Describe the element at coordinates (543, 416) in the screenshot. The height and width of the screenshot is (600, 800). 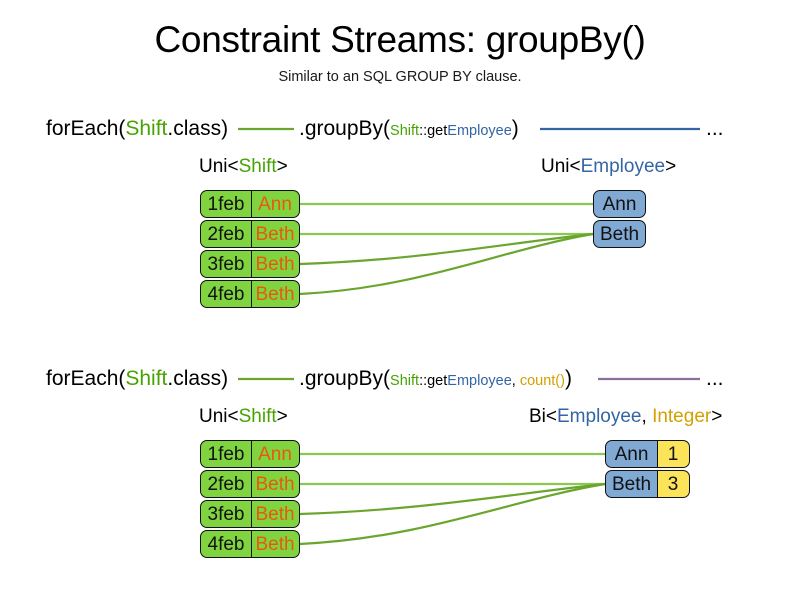
I see `result-type-prefix-2: Bi<` at that location.